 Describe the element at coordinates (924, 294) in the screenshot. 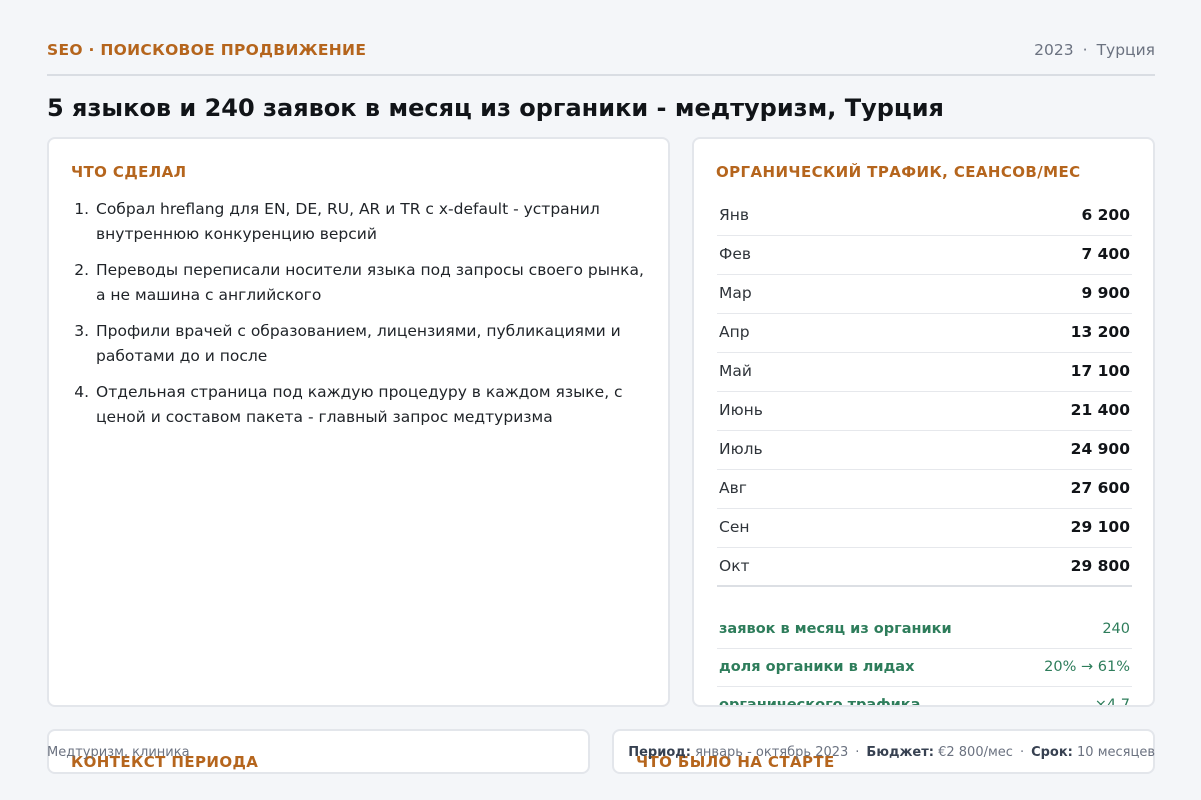

I see `traffic-row: Мар 9 900` at that location.